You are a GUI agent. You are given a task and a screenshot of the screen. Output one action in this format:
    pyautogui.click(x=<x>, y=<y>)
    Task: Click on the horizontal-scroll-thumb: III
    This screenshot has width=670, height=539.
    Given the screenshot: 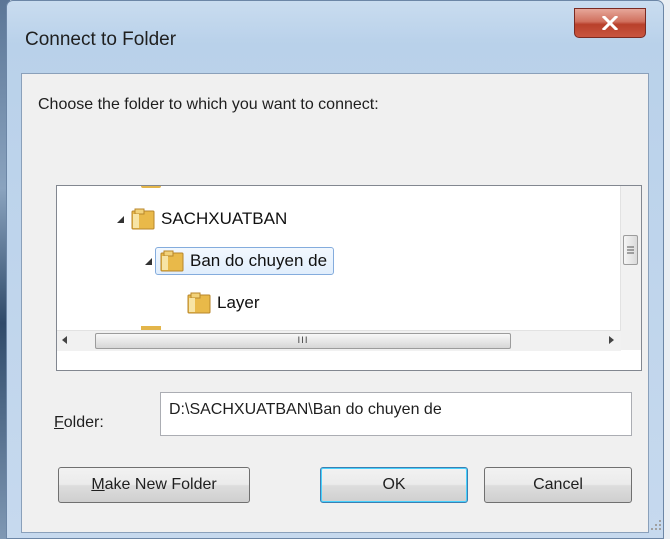 What is the action you would take?
    pyautogui.click(x=303, y=341)
    